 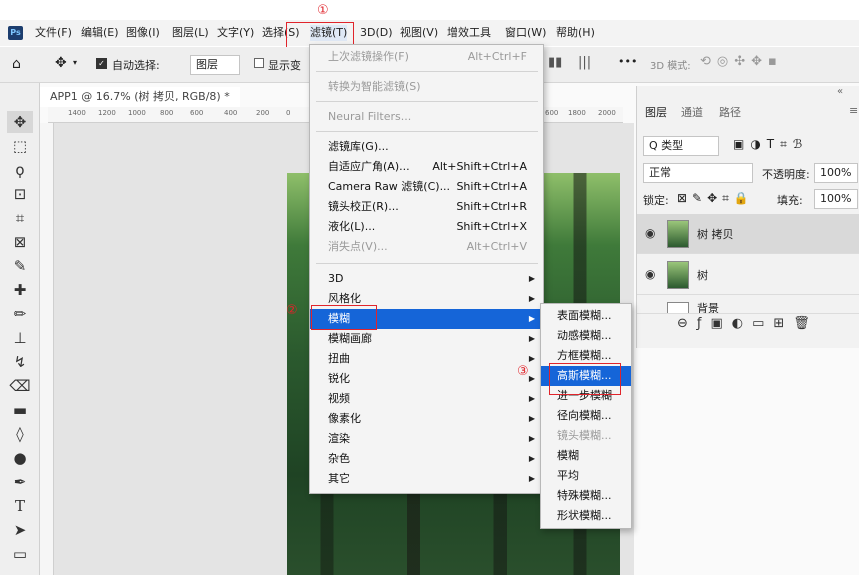 What do you see at coordinates (426, 459) in the screenshot?
I see `menu-item-noise: 杂色 ▶` at bounding box center [426, 459].